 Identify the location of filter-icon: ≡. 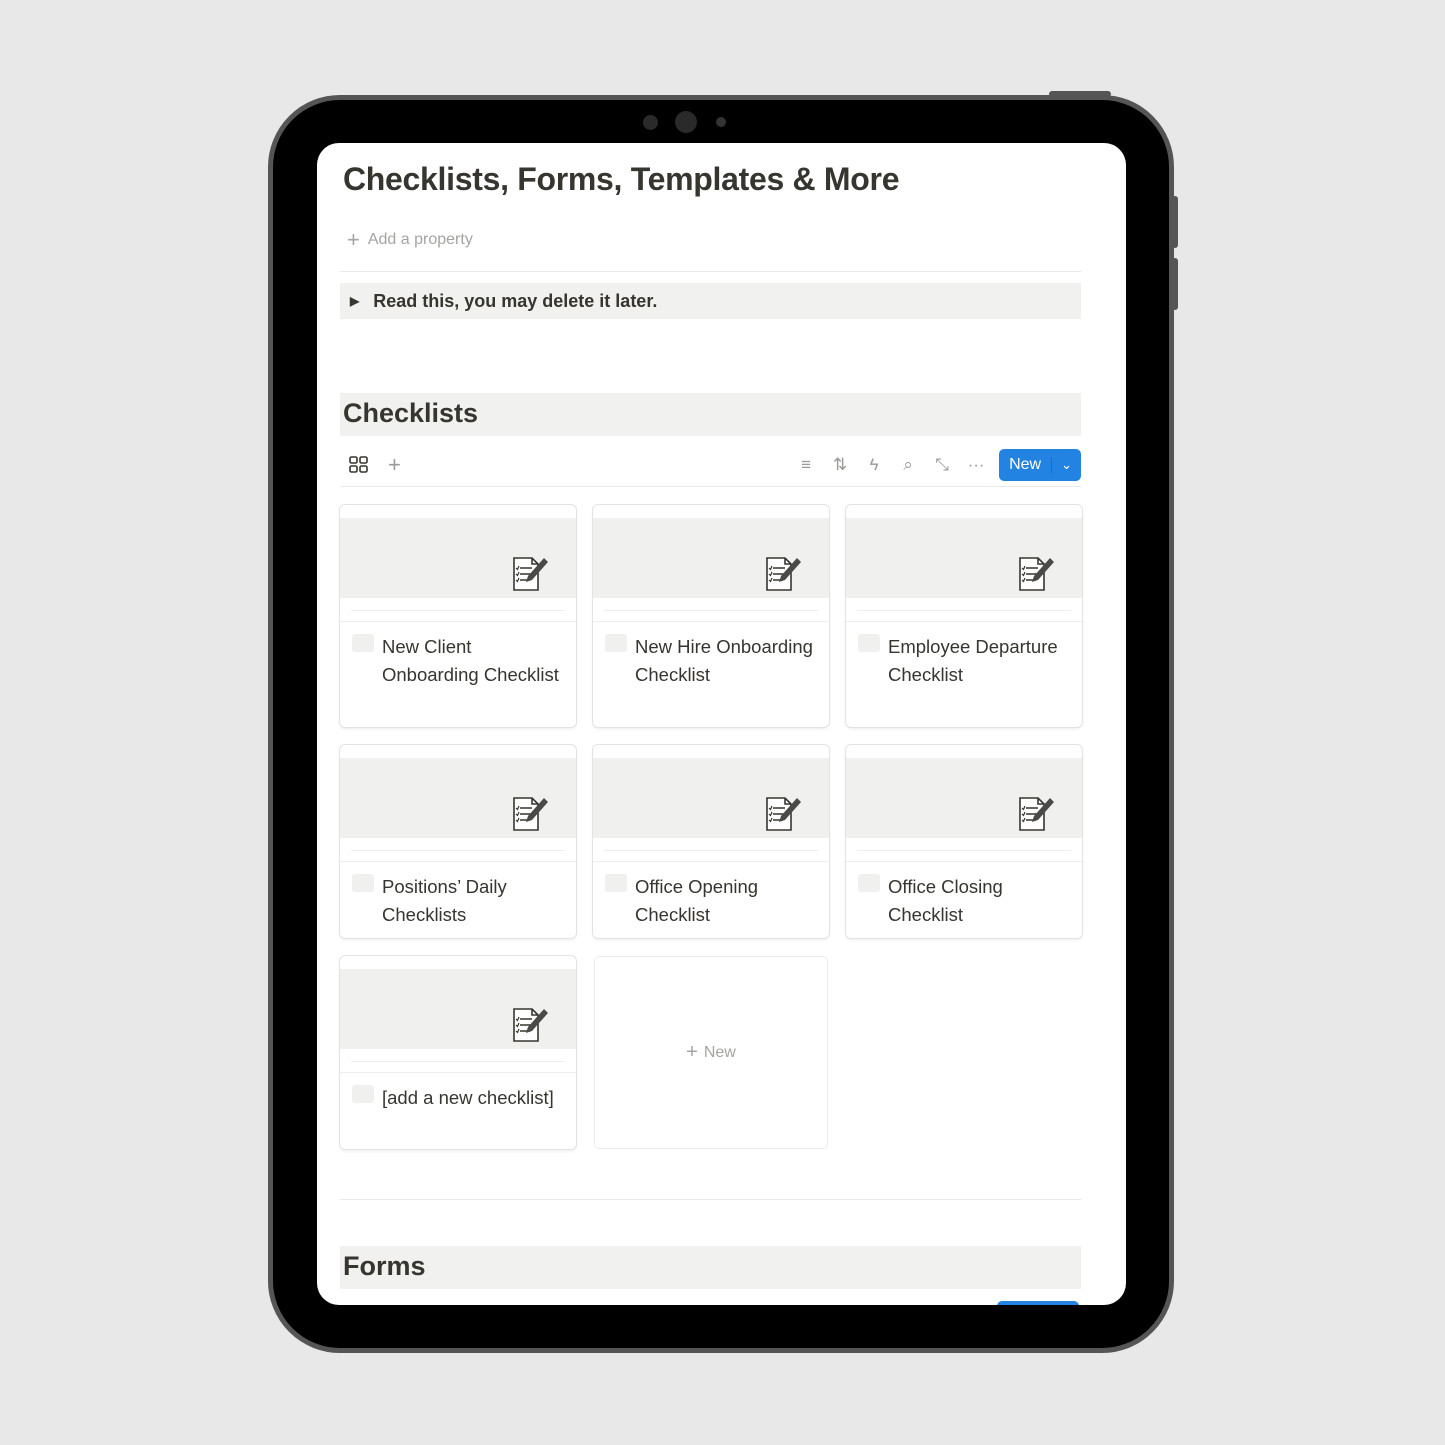
(806, 465).